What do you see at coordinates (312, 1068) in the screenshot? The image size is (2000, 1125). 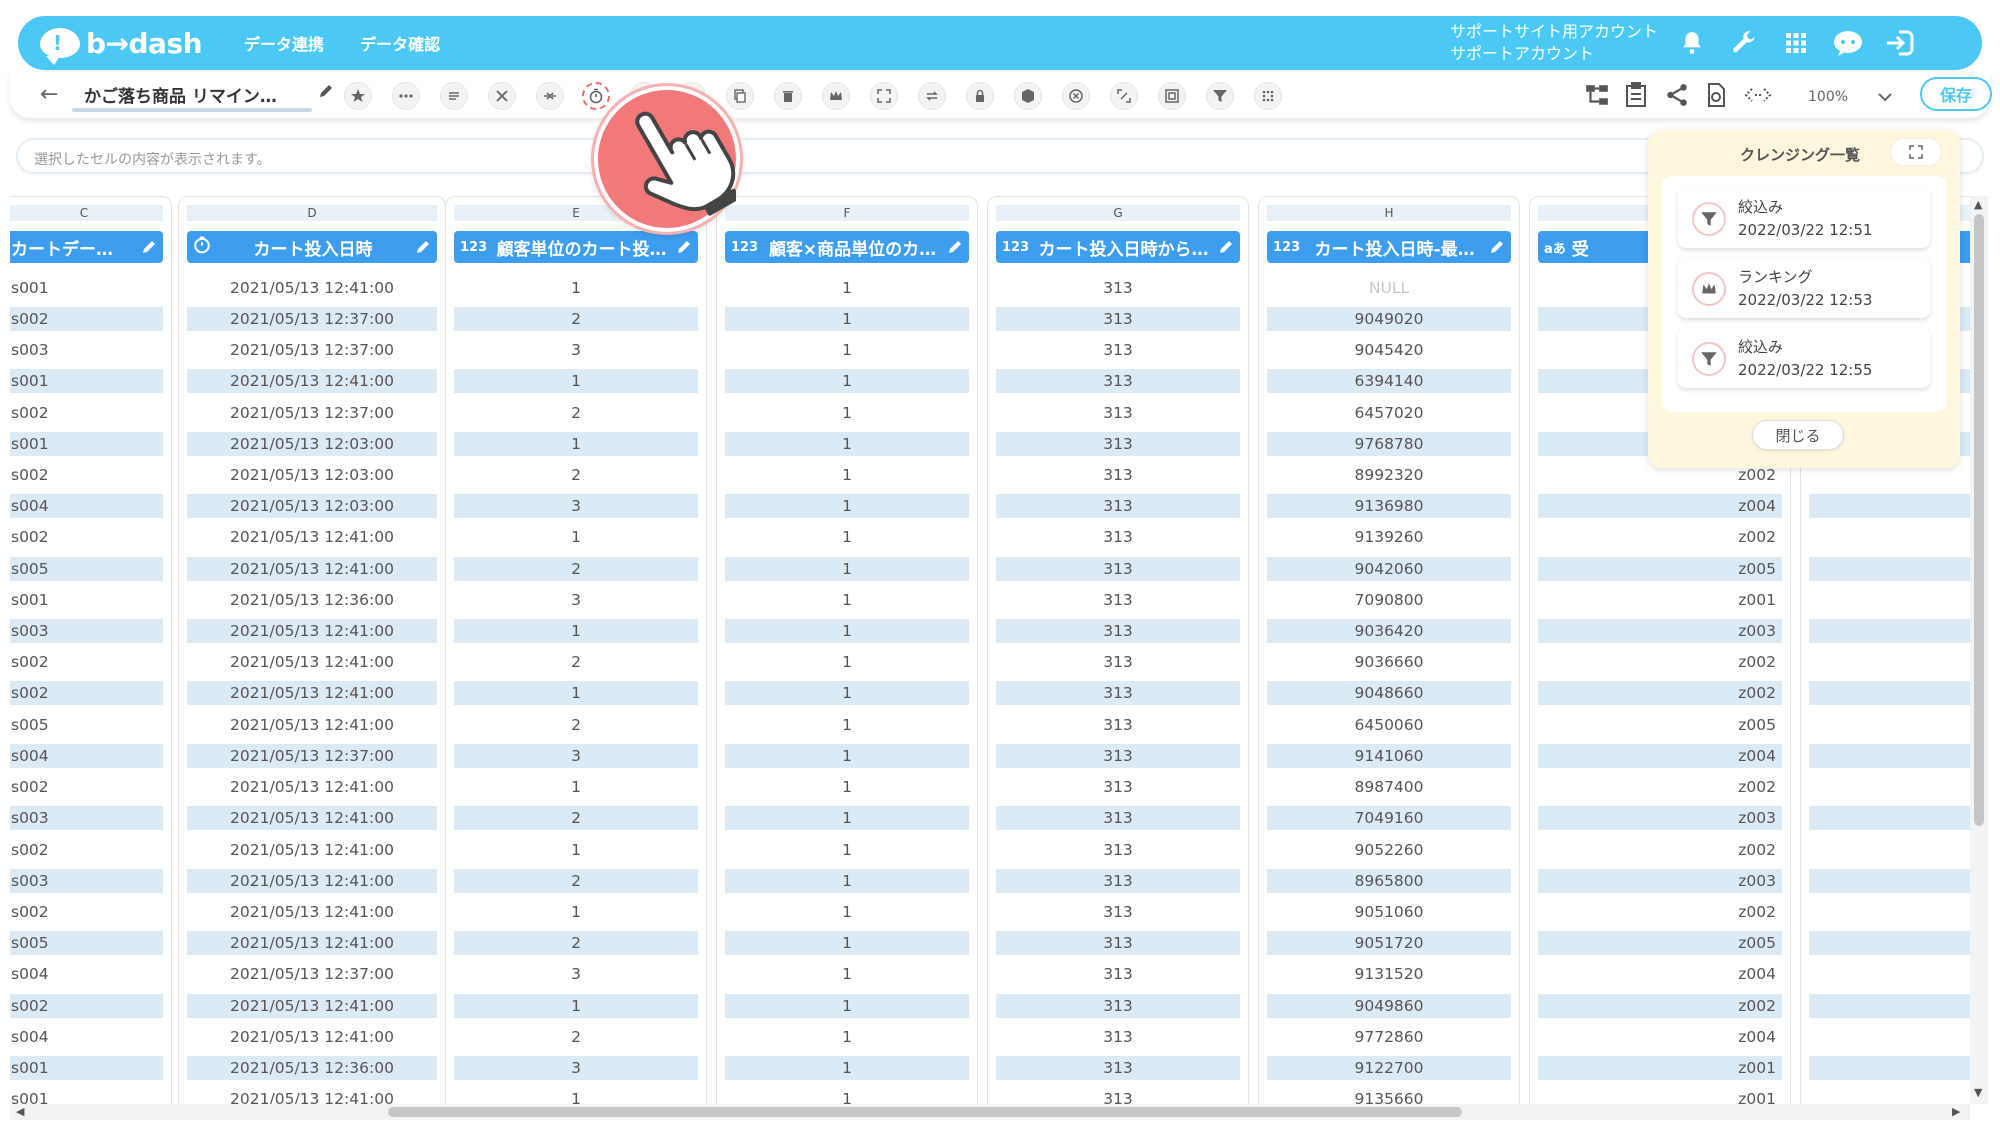 I see `table-cell: 2021/05/13 12:36:00` at bounding box center [312, 1068].